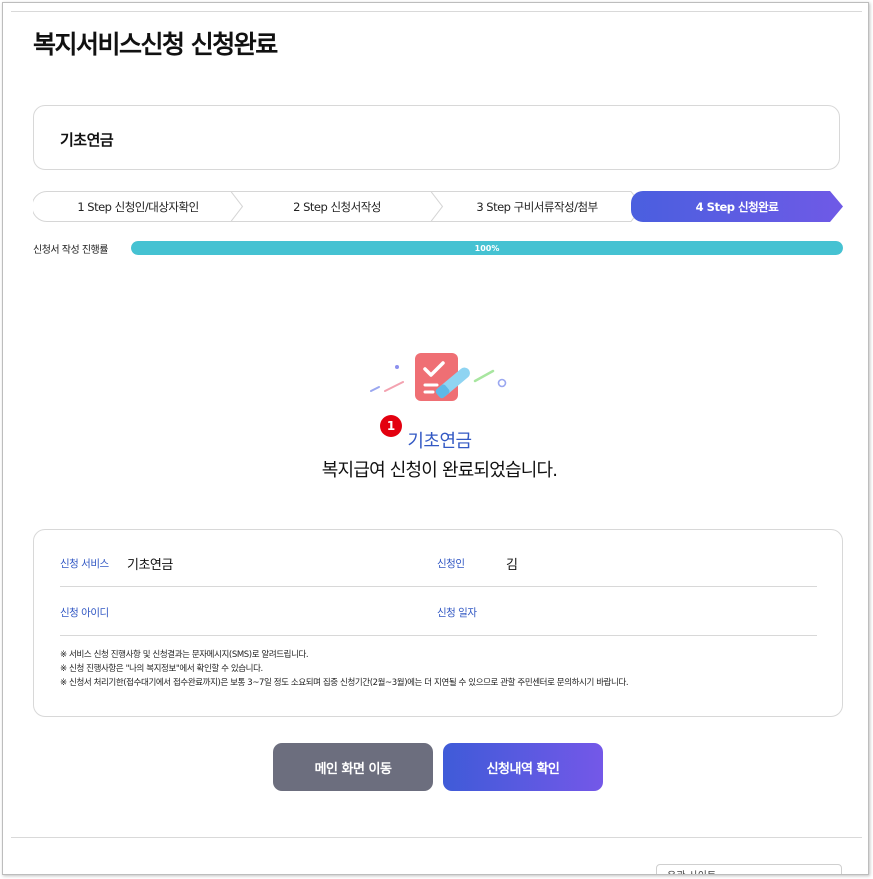  I want to click on top-divider, so click(436, 11).